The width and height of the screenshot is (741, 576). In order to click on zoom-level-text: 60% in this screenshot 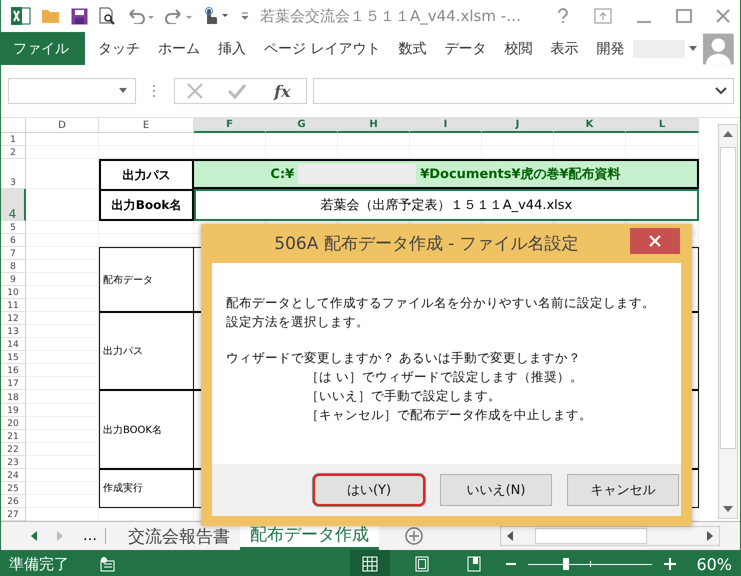, I will do `click(714, 564)`.